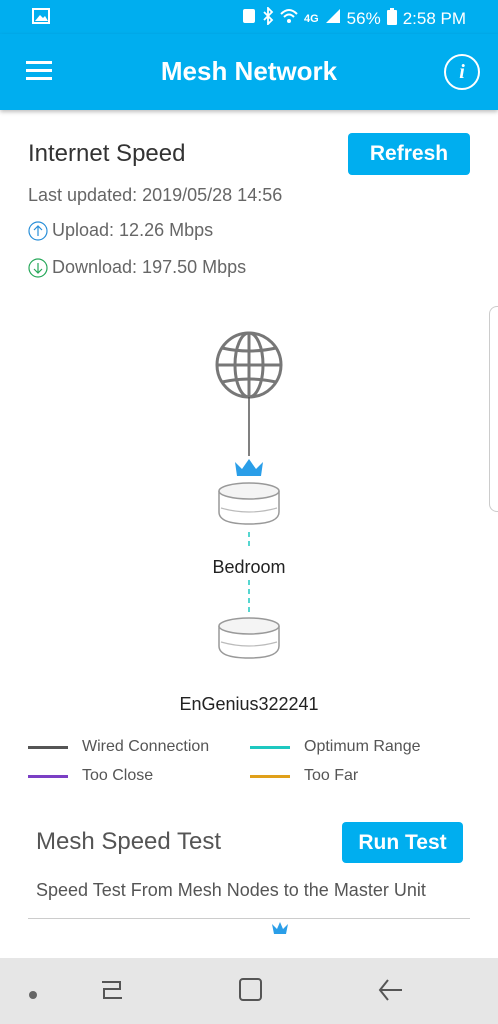  I want to click on recent-apps-icon, so click(112, 990).